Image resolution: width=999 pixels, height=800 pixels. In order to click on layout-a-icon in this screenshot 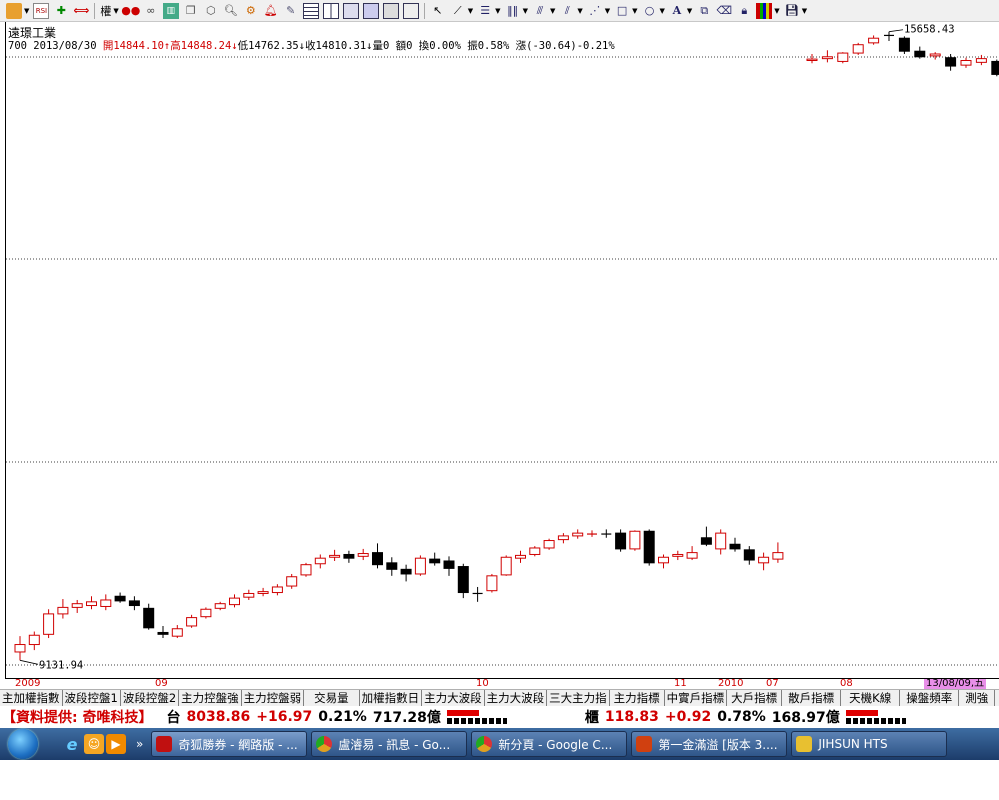, I will do `click(310, 10)`.